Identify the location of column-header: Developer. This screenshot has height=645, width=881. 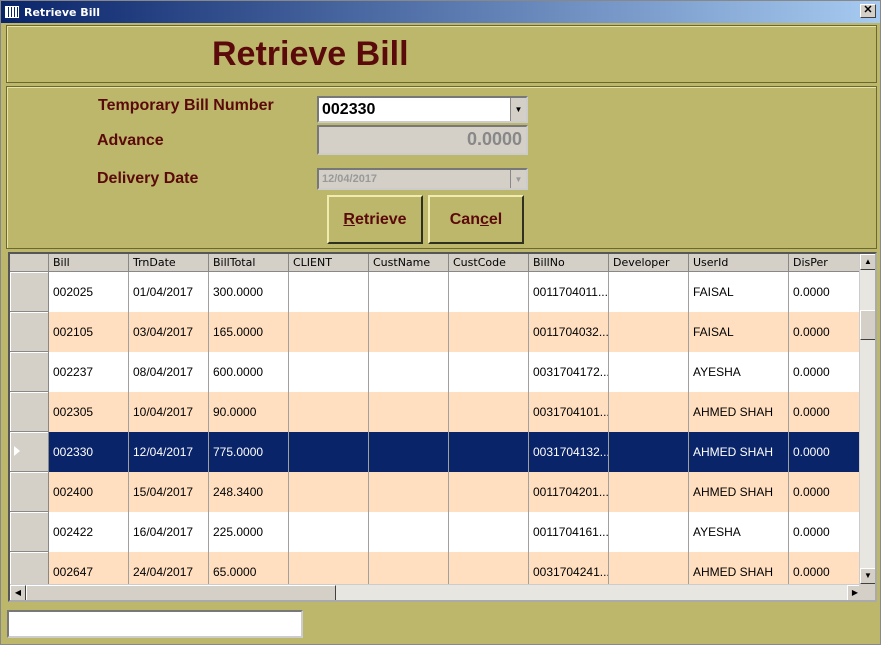
(649, 263).